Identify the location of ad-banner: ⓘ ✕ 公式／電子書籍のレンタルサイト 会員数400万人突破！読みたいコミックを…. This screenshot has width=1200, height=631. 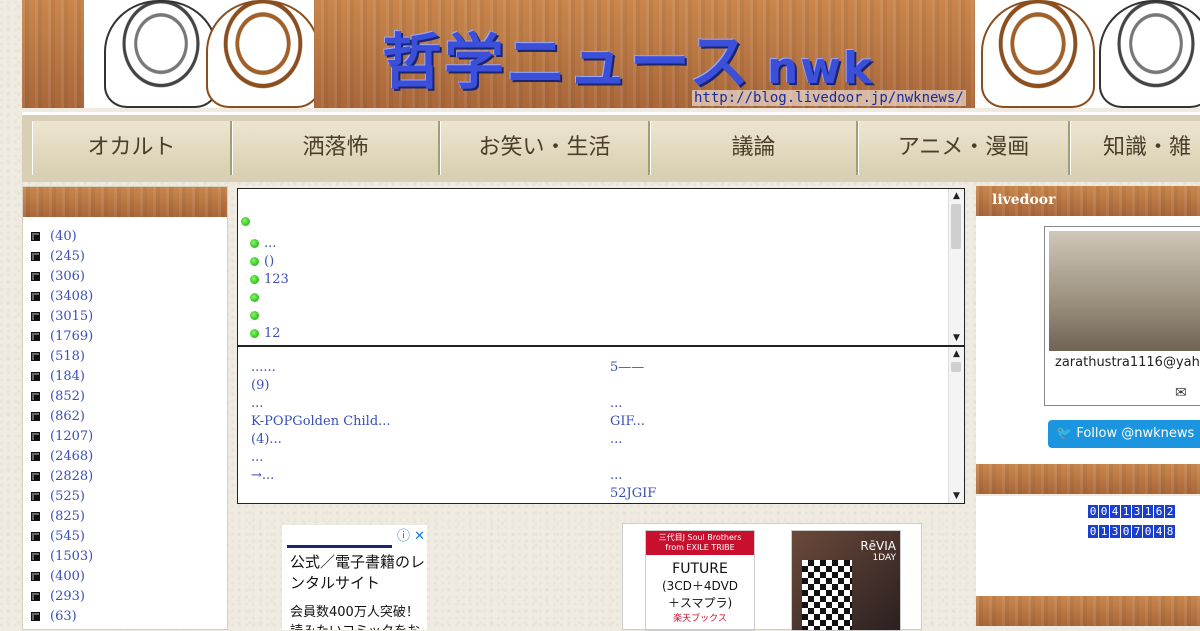
(354, 577).